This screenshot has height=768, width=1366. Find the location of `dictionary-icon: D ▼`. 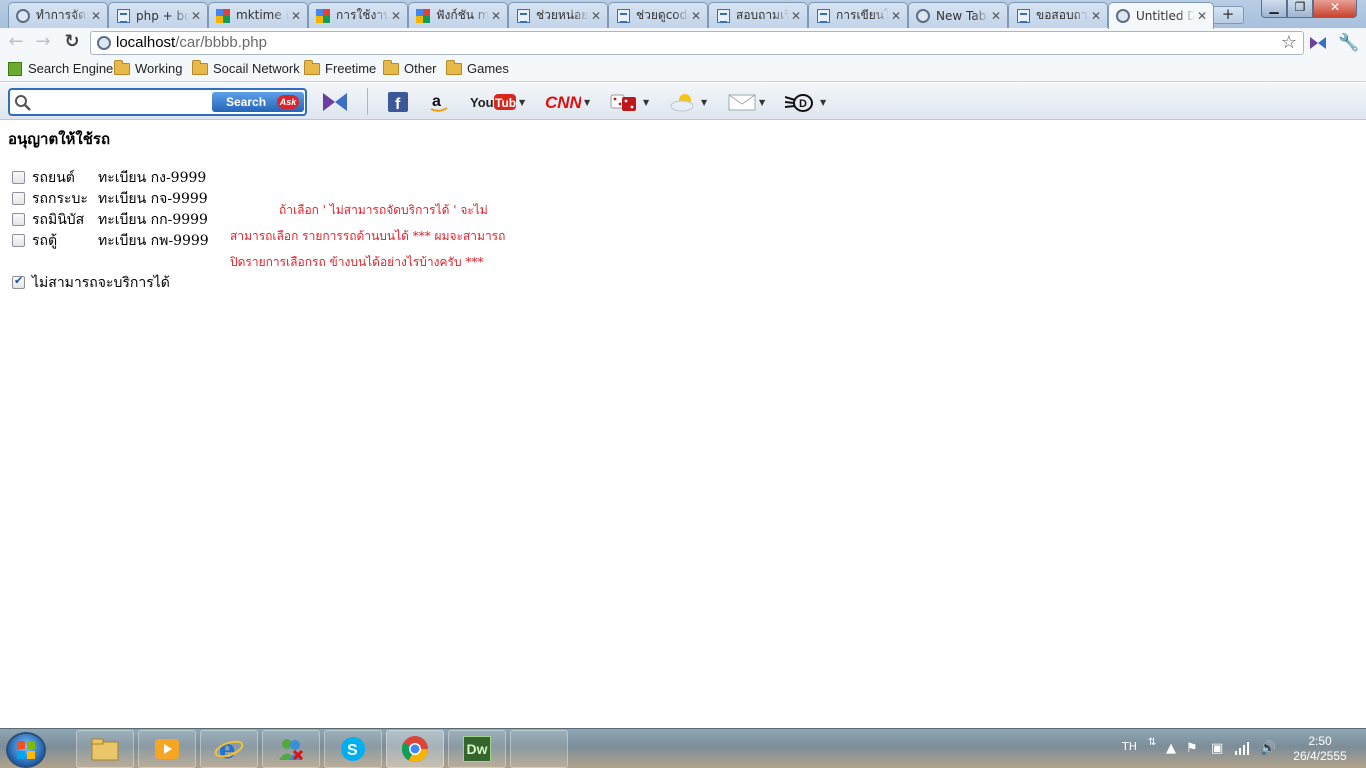

dictionary-icon: D ▼ is located at coordinates (805, 102).